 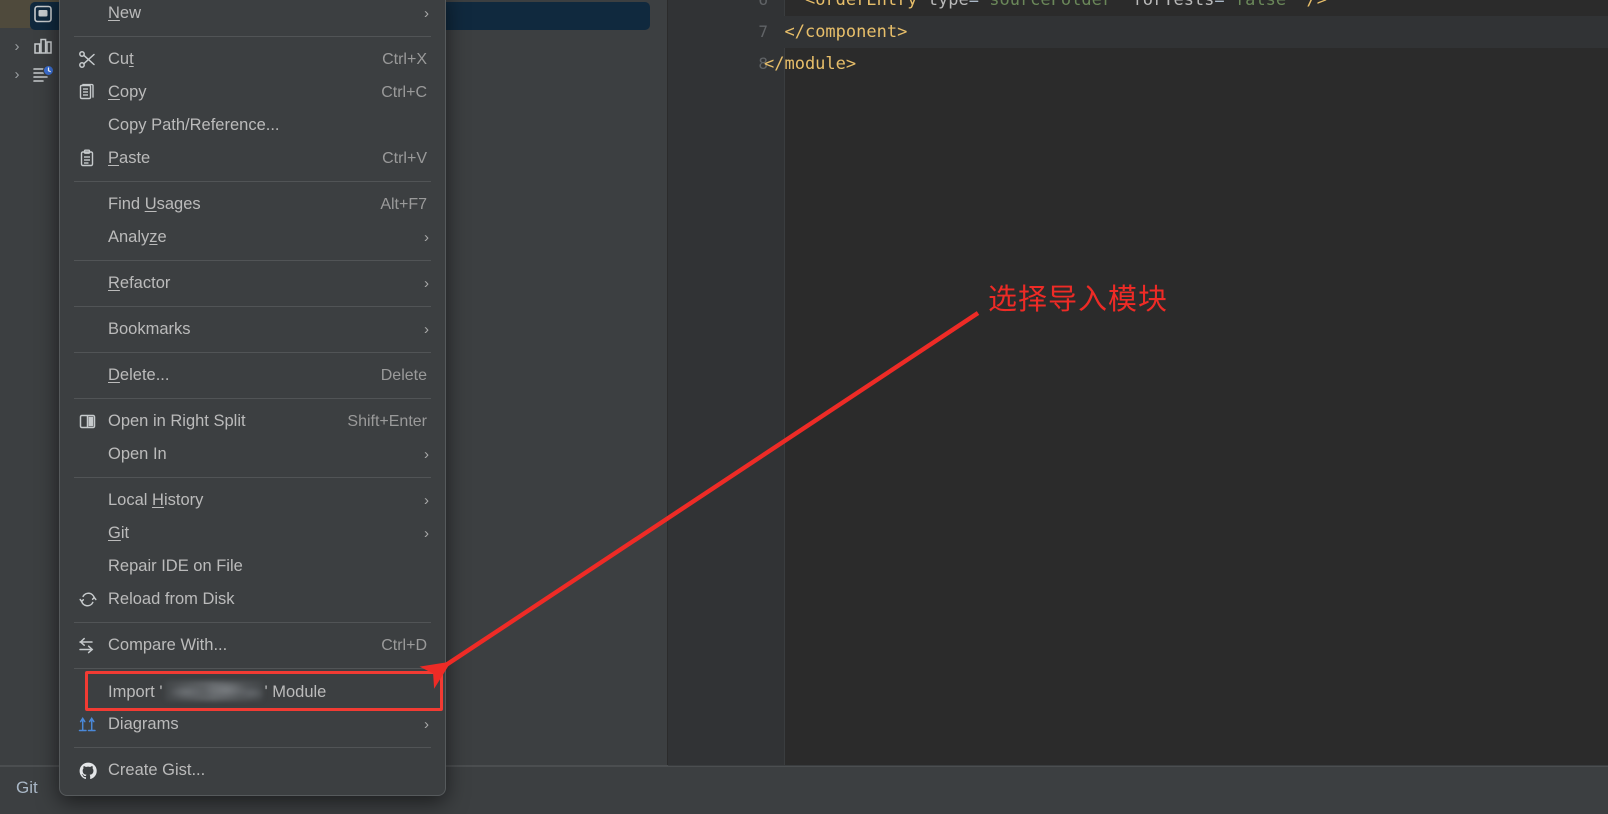 I want to click on redacted-module-name, so click(x=213, y=691).